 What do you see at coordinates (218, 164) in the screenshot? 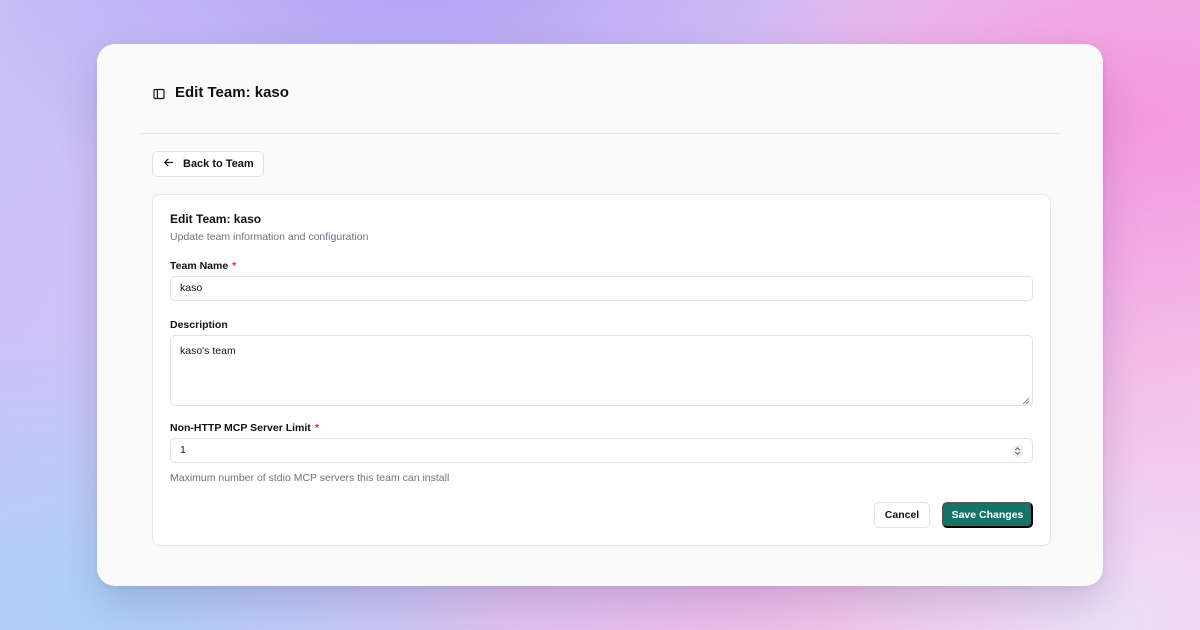
I see `back-to-team-label: Back to Team` at bounding box center [218, 164].